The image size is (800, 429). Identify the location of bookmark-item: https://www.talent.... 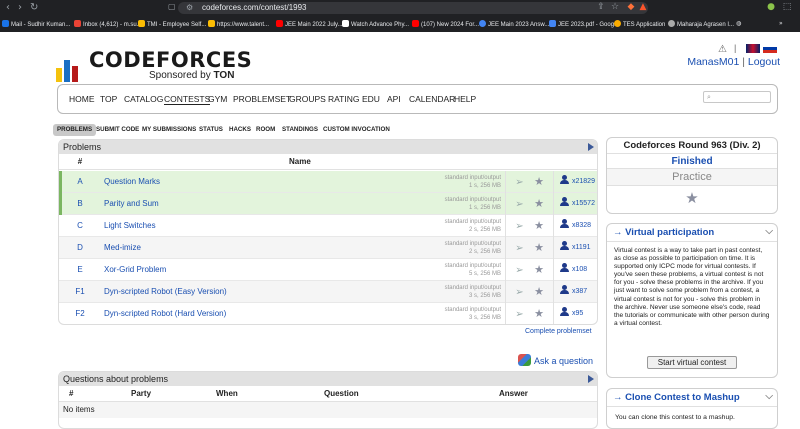
(238, 24).